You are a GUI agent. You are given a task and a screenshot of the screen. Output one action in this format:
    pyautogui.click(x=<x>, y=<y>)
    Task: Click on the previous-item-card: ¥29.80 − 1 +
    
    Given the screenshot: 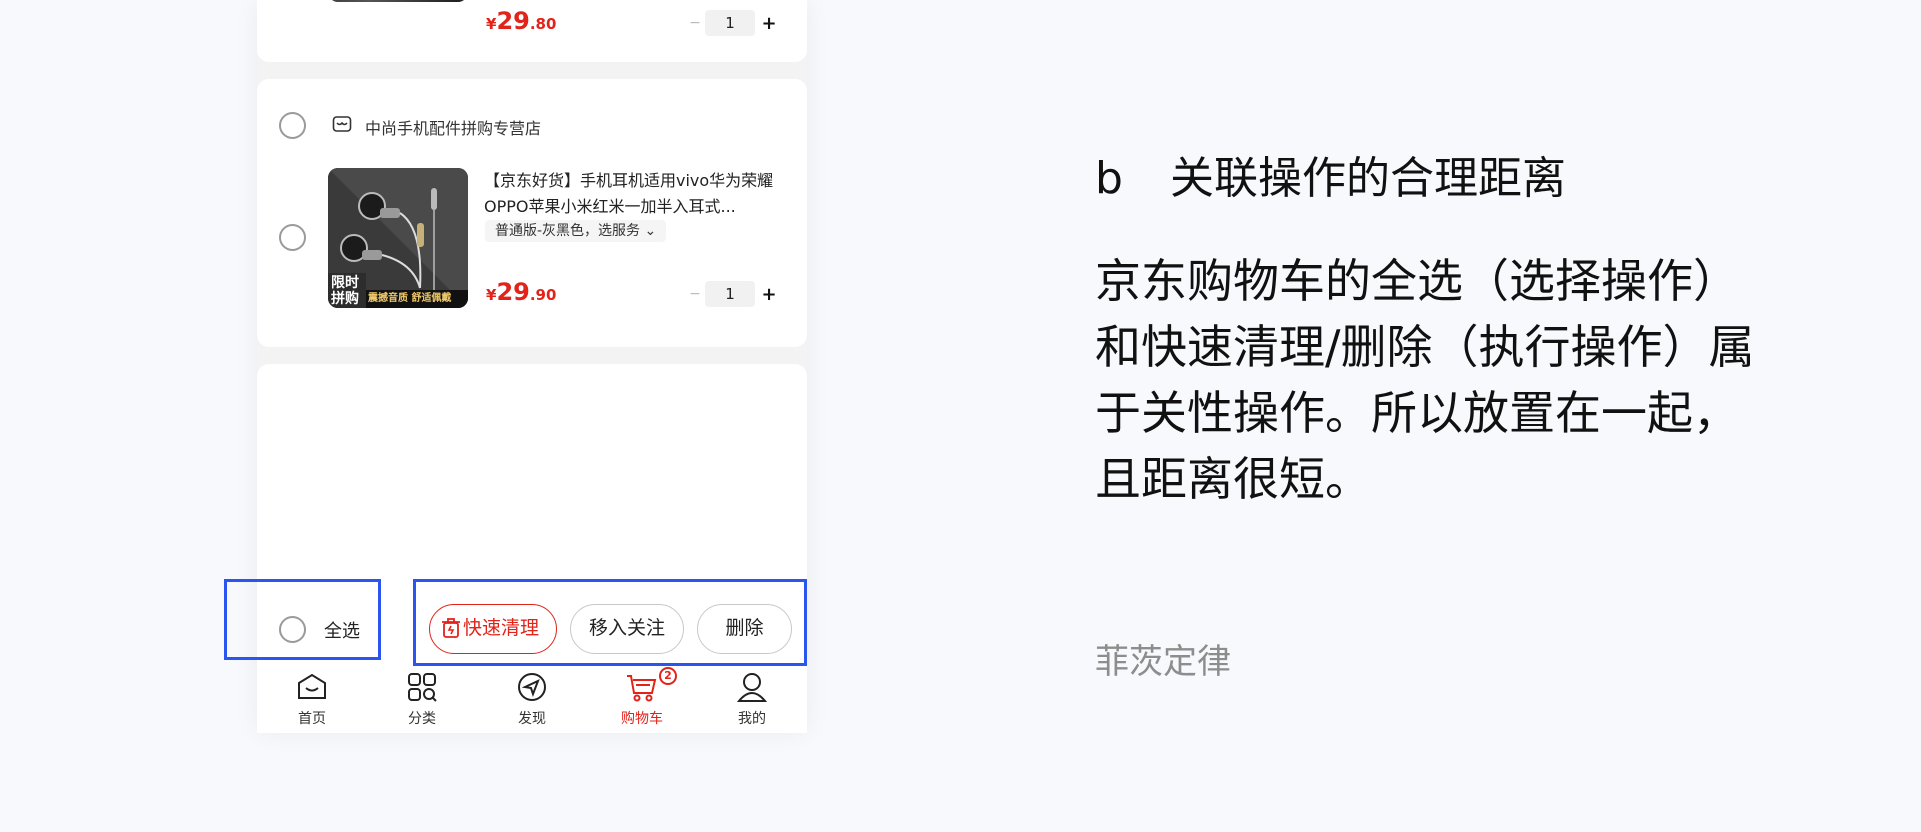 What is the action you would take?
    pyautogui.click(x=532, y=31)
    